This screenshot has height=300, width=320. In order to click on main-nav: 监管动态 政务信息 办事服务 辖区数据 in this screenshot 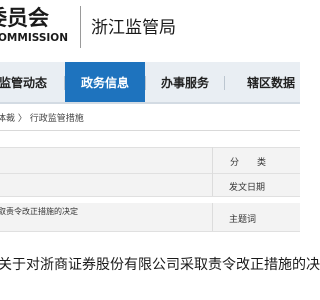, I will do `click(150, 83)`.